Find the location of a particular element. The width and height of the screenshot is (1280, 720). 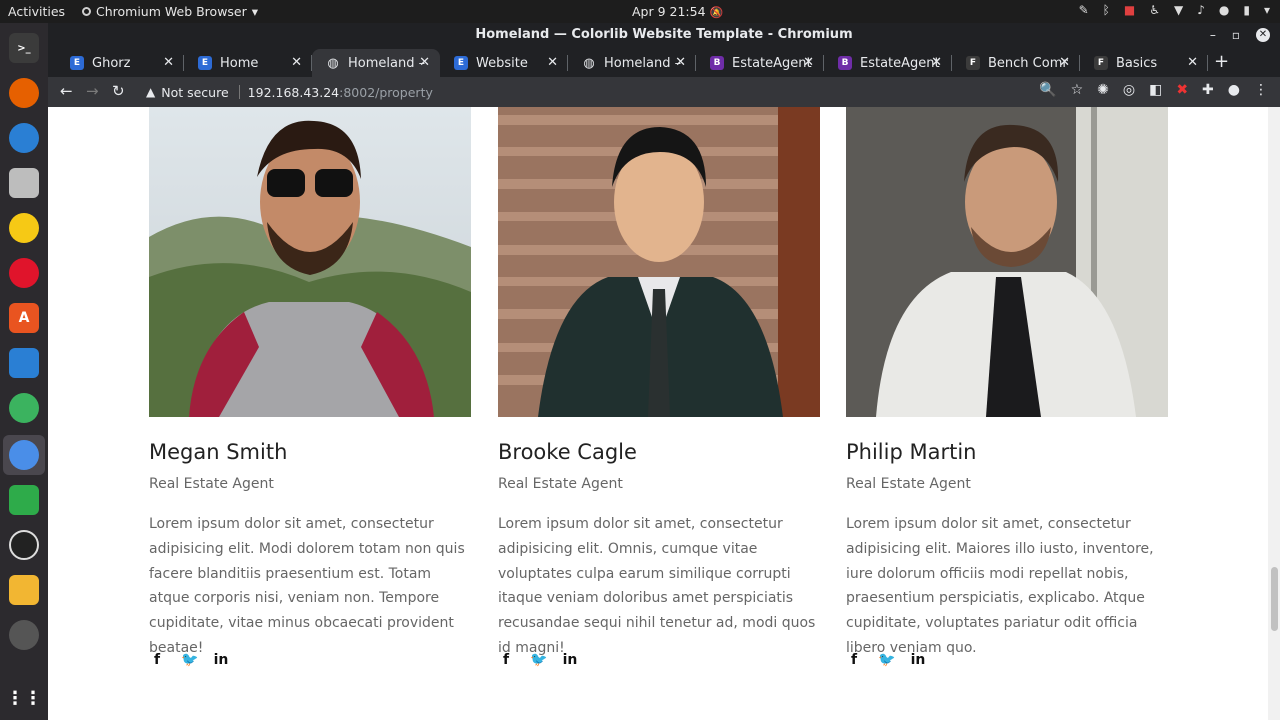

app-menu: Chromium Web Browser ▾ is located at coordinates (170, 11).